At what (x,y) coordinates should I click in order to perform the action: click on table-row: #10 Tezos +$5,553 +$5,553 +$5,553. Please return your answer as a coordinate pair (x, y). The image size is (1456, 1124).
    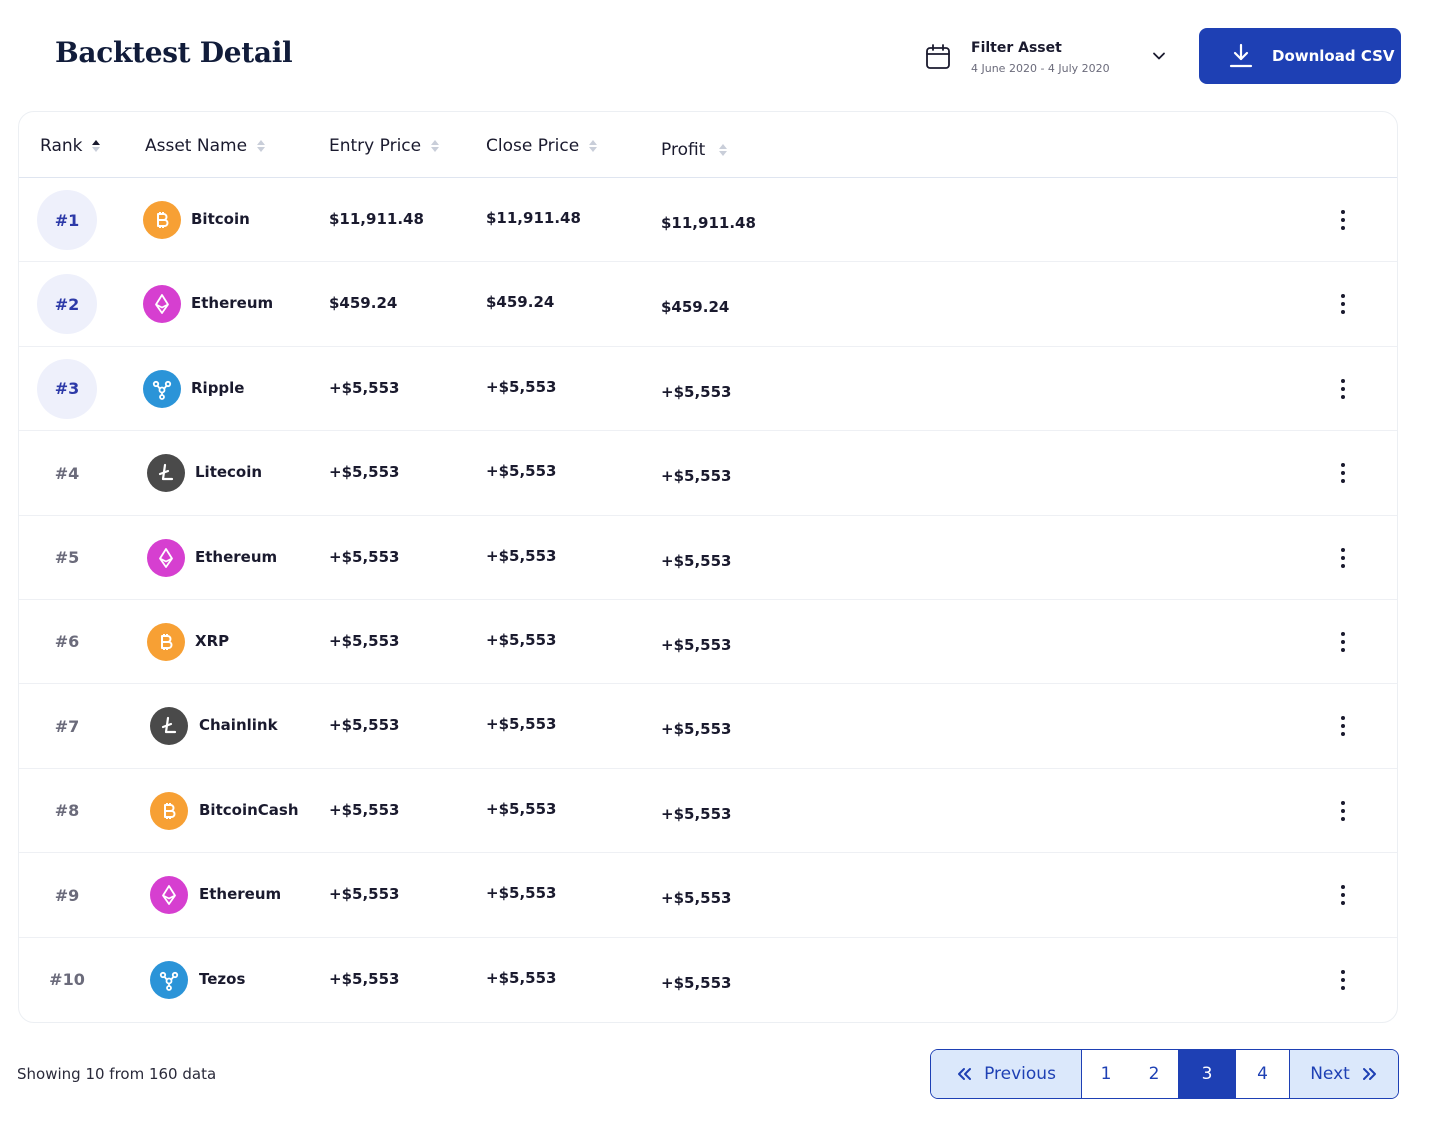
    Looking at the image, I should click on (708, 980).